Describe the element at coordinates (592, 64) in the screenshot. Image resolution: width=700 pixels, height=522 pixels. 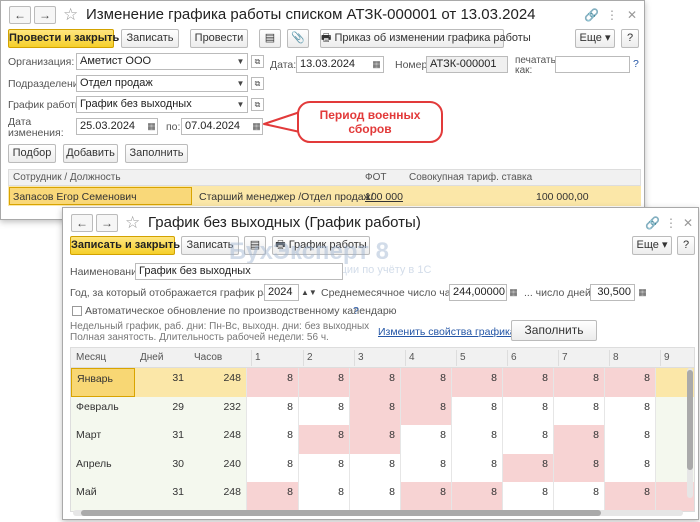
I see `print-as-field` at that location.